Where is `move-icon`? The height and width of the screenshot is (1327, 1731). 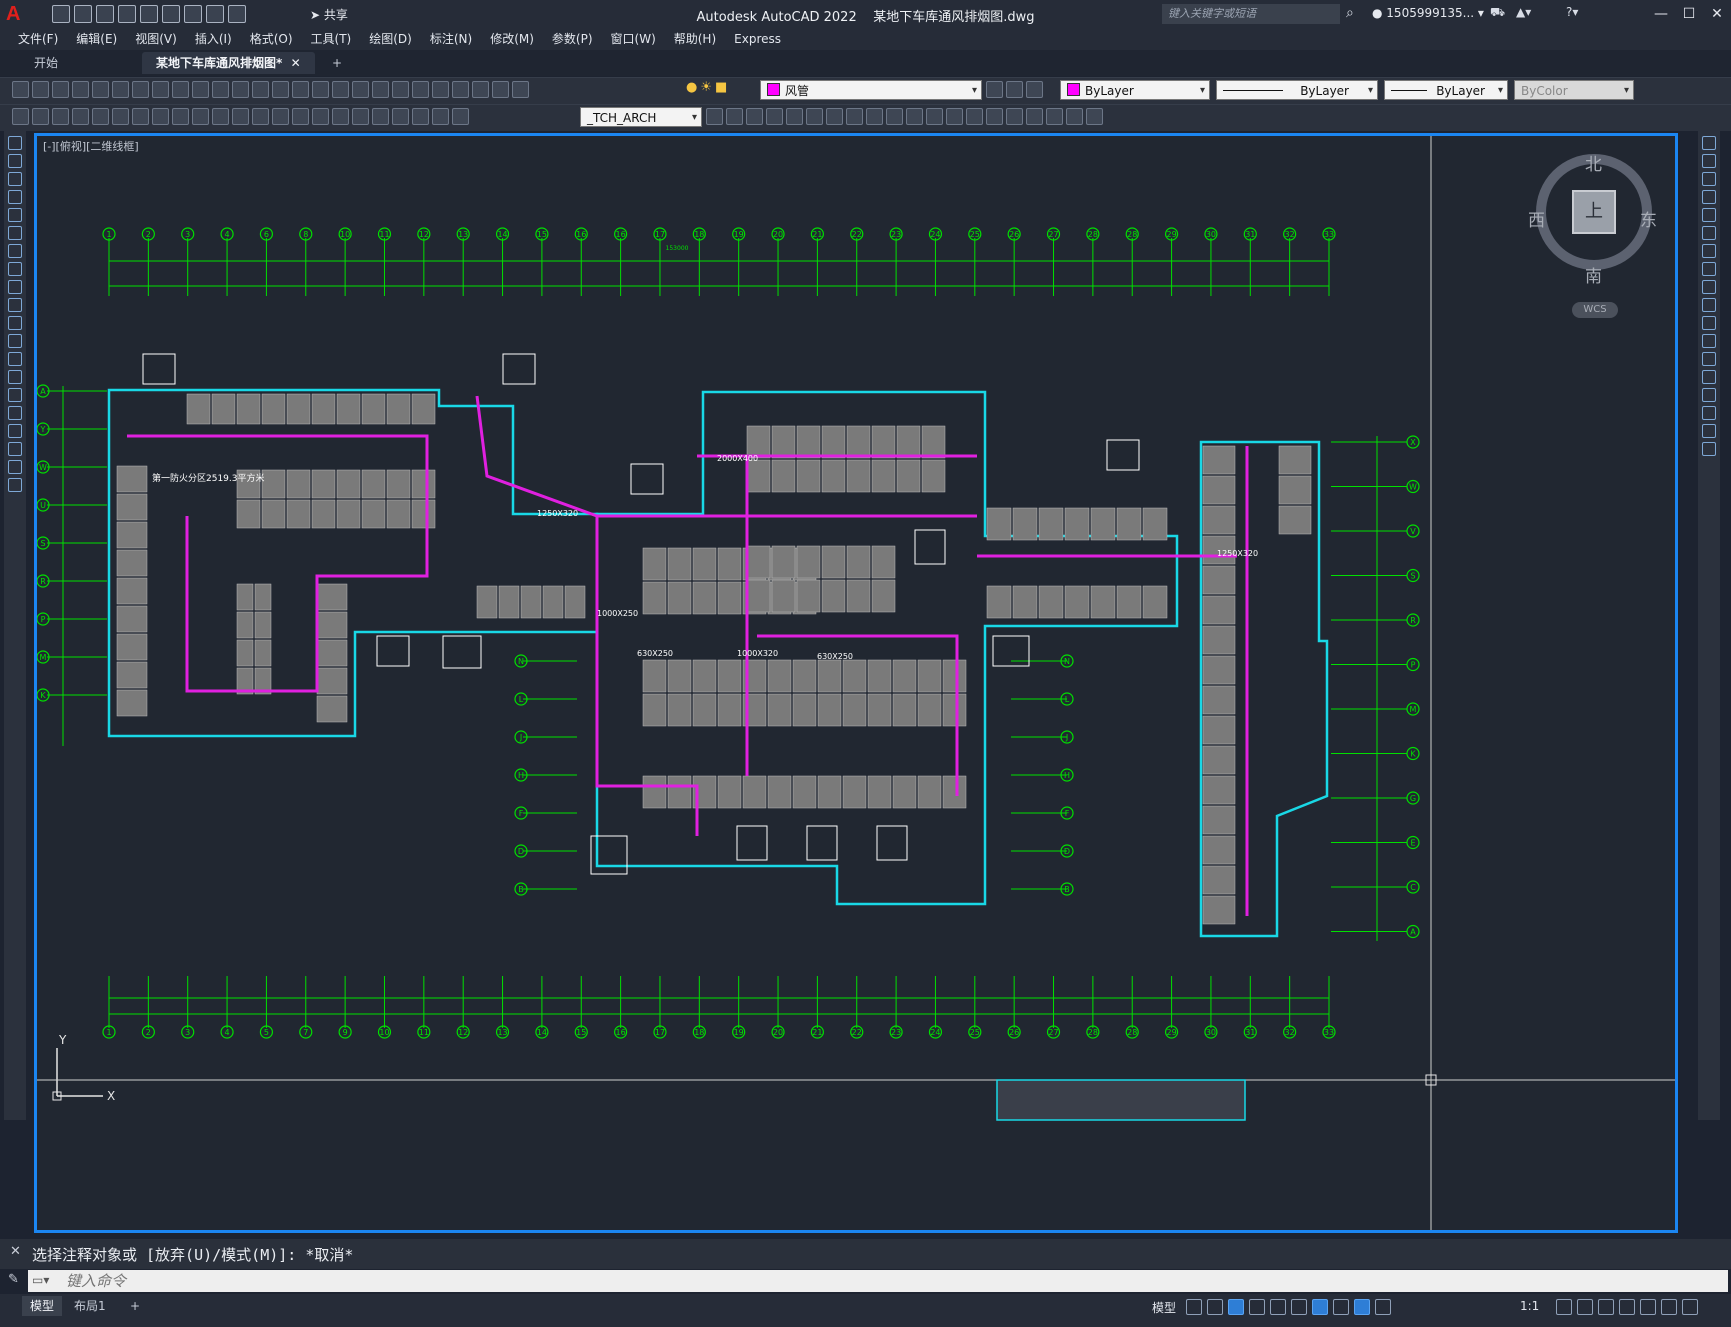
move-icon is located at coordinates (1709, 233).